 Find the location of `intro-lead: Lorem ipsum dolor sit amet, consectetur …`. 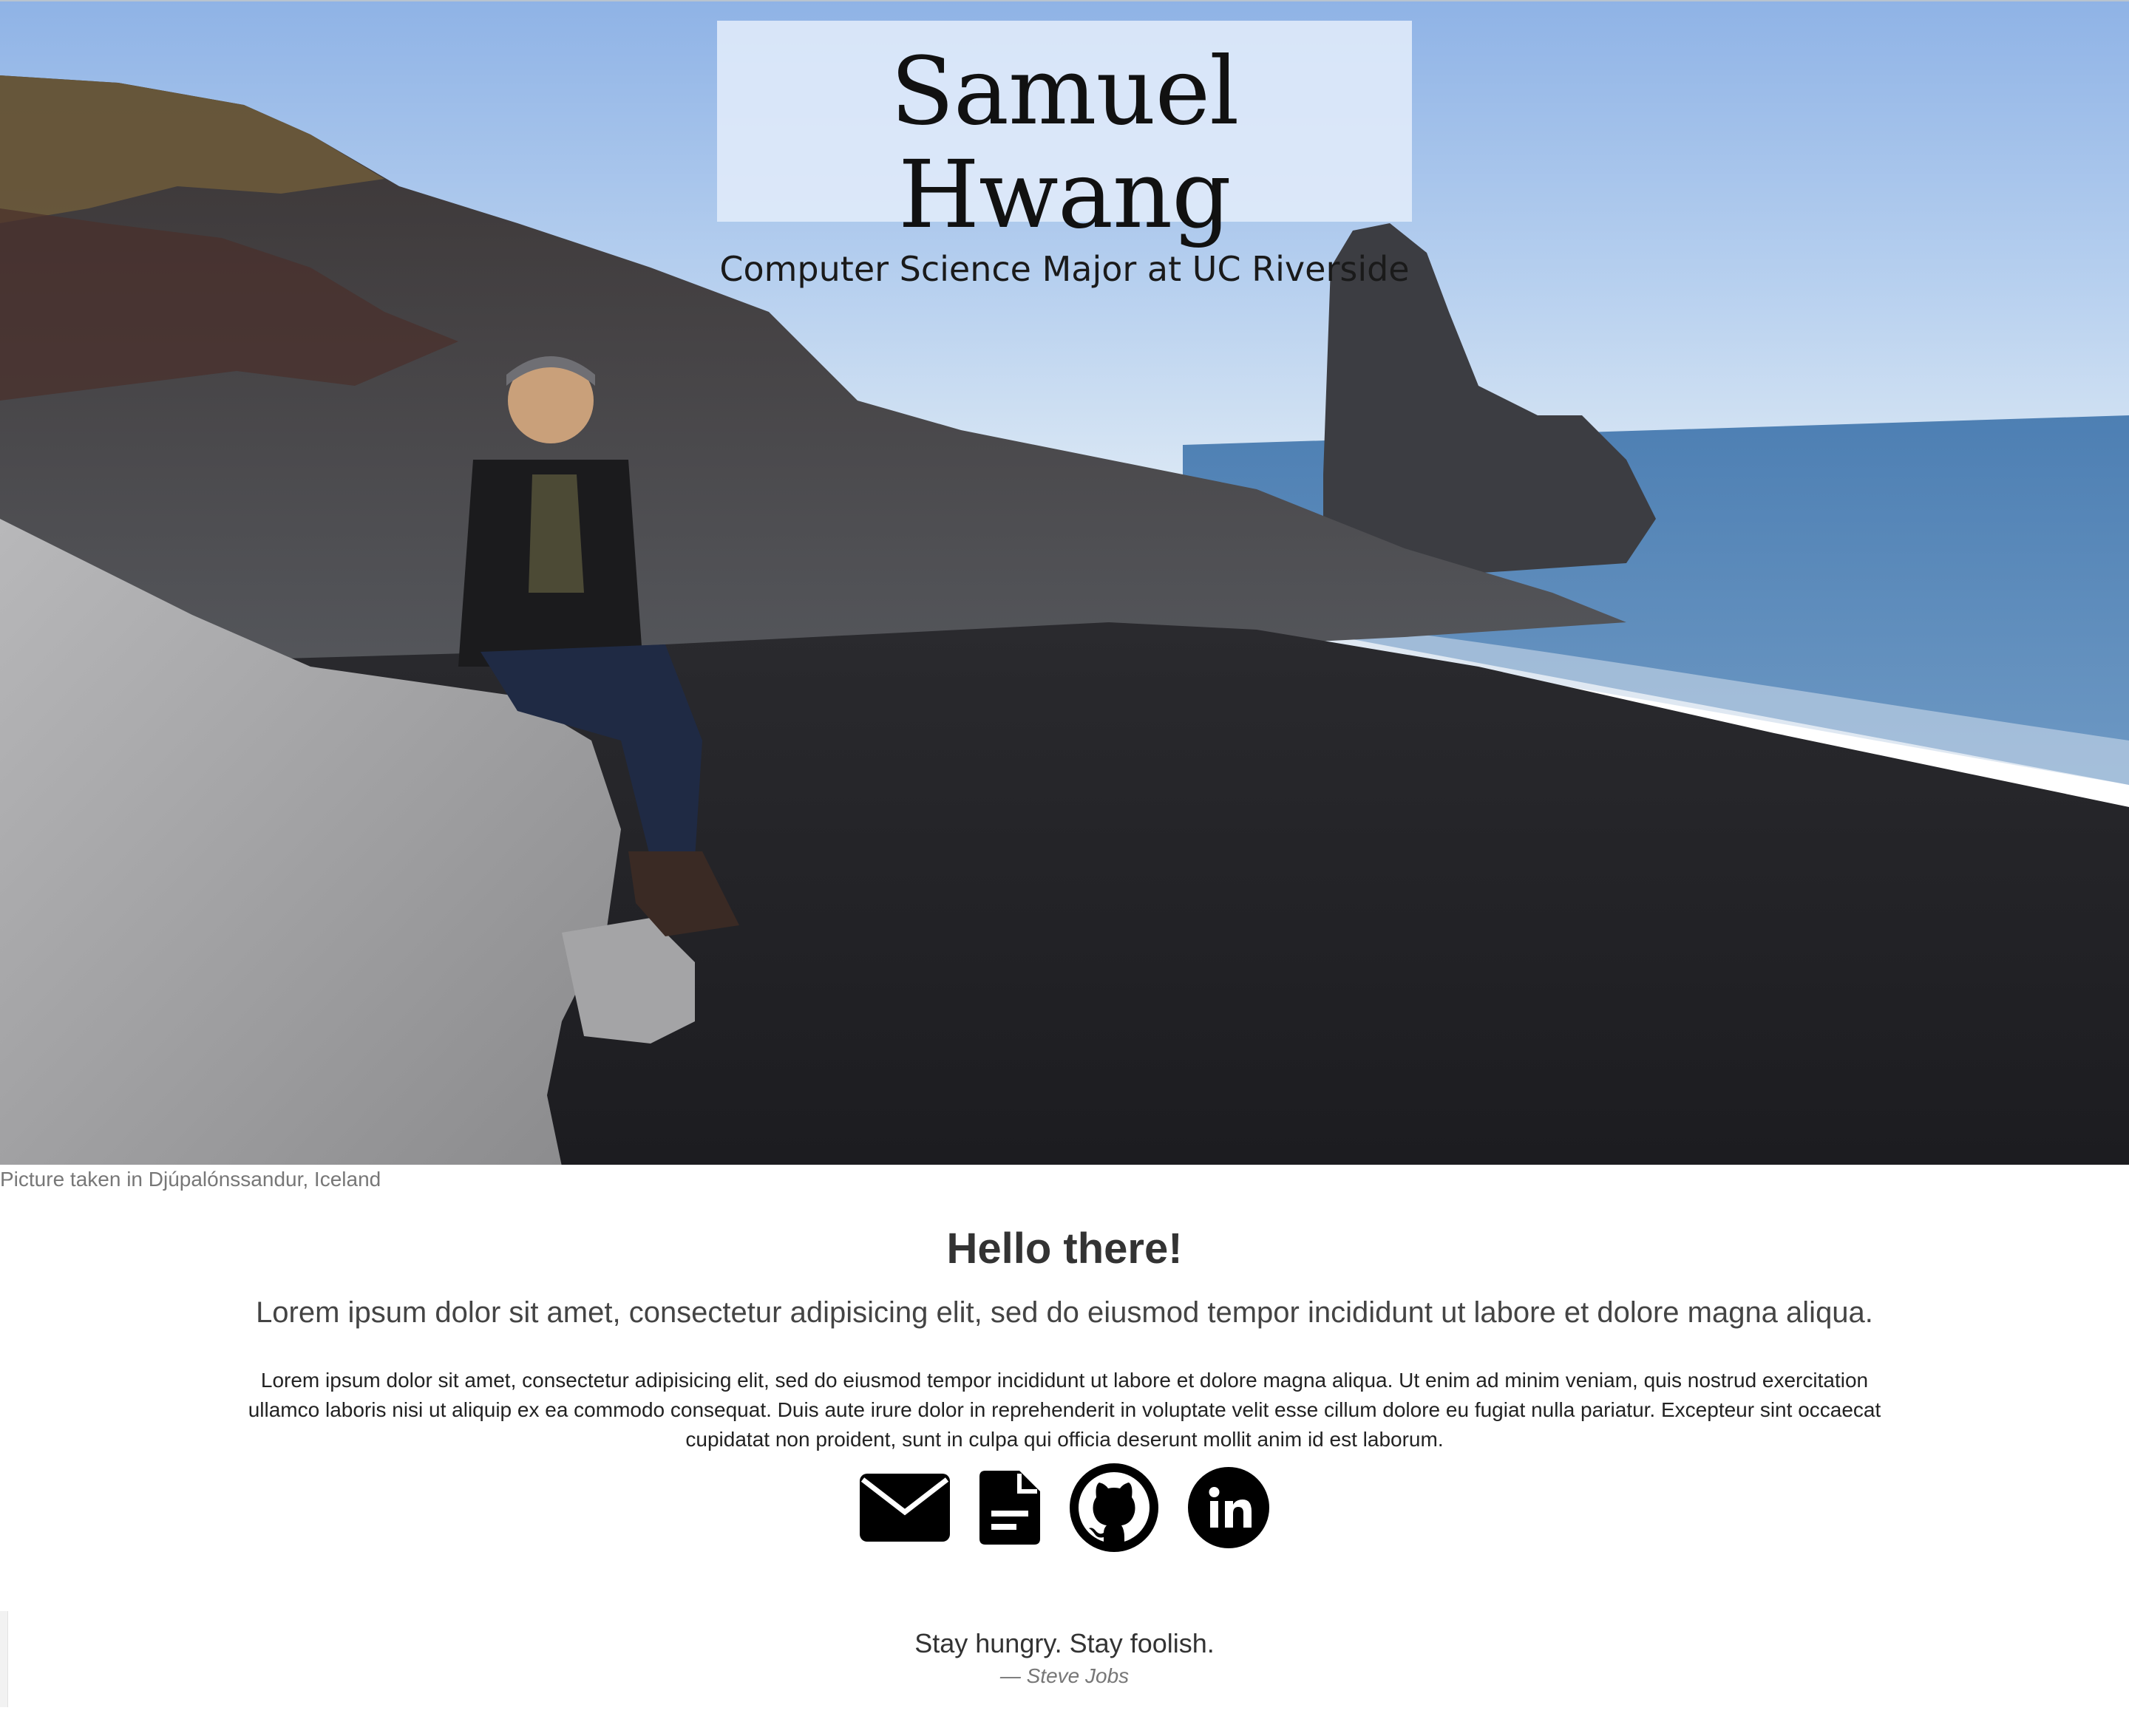

intro-lead: Lorem ipsum dolor sit amet, consectetur … is located at coordinates (1064, 1312).